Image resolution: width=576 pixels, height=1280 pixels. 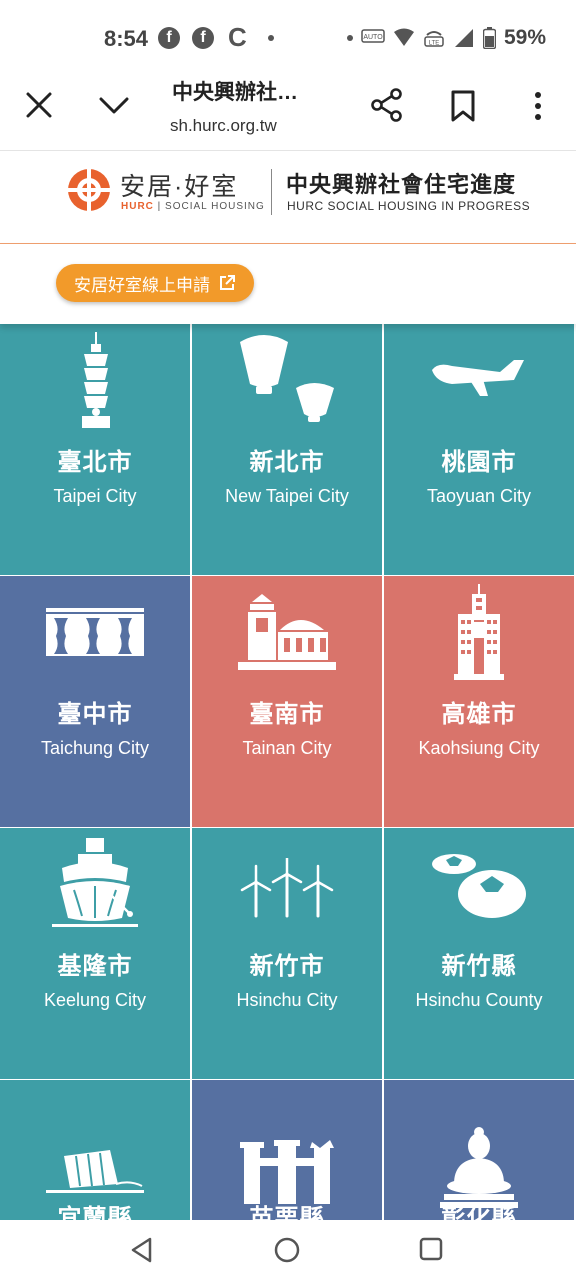 I want to click on status-bar: 8:54 f f C AUTO LTE 59%, so click(x=288, y=36).